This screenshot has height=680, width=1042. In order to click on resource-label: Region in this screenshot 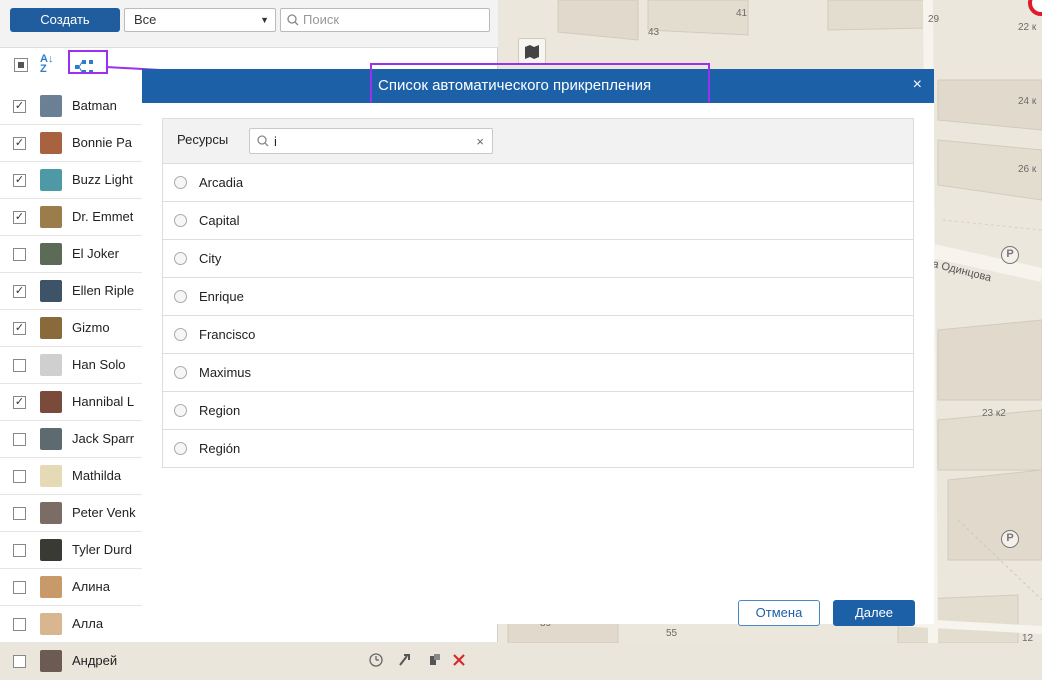, I will do `click(220, 410)`.